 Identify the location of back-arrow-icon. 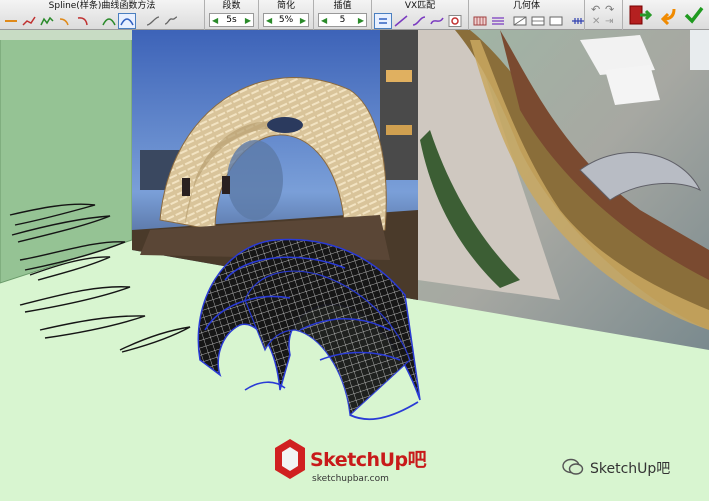
(668, 17).